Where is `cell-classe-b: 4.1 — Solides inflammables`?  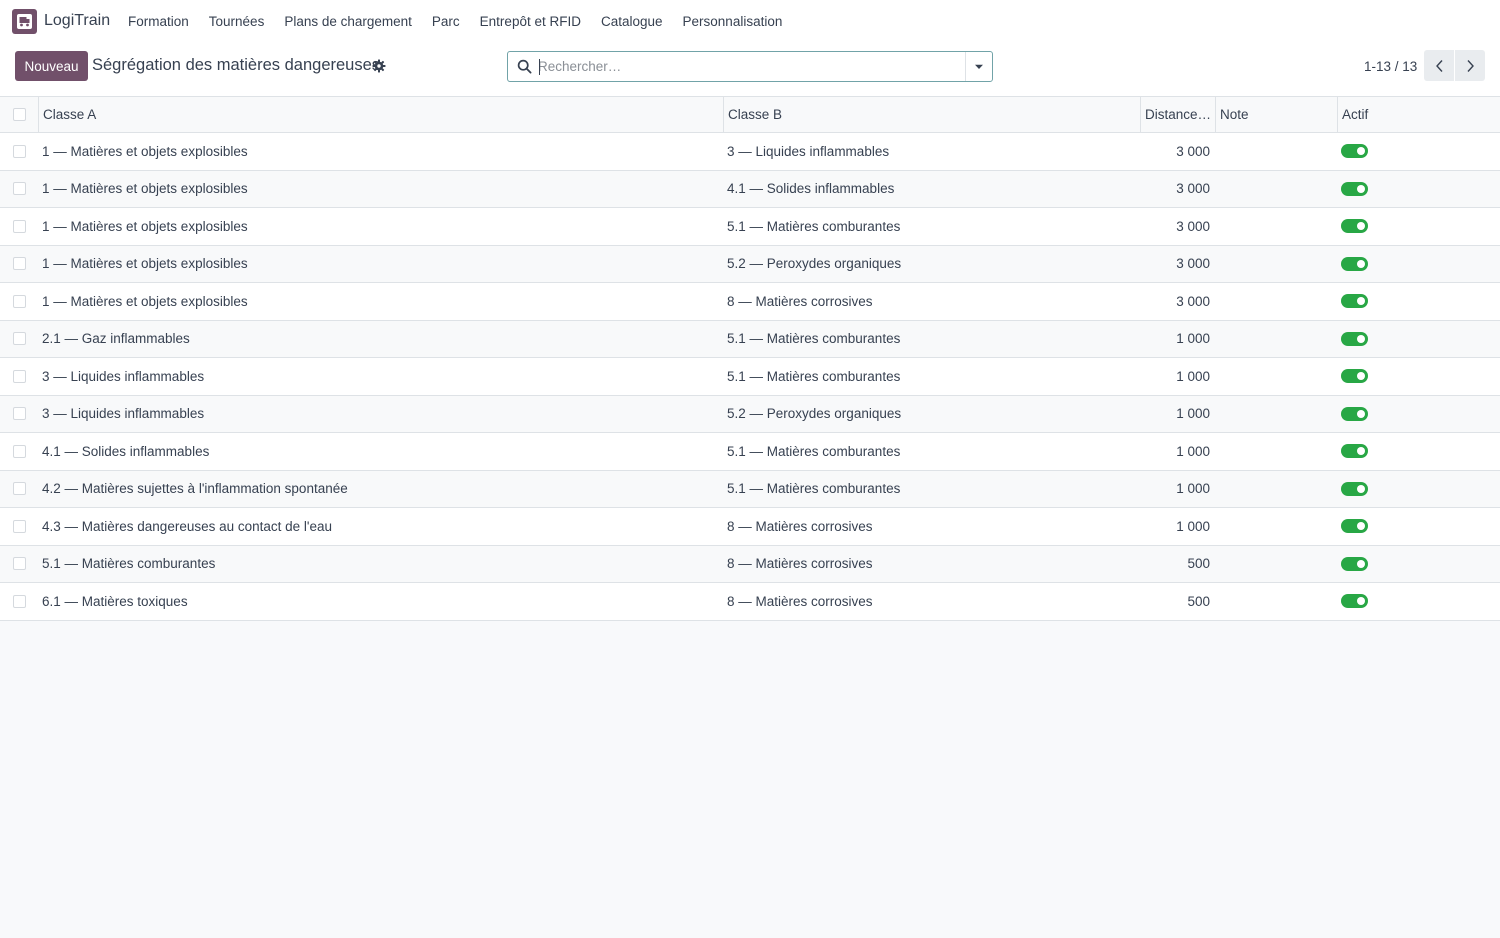 cell-classe-b: 4.1 — Solides inflammables is located at coordinates (931, 189).